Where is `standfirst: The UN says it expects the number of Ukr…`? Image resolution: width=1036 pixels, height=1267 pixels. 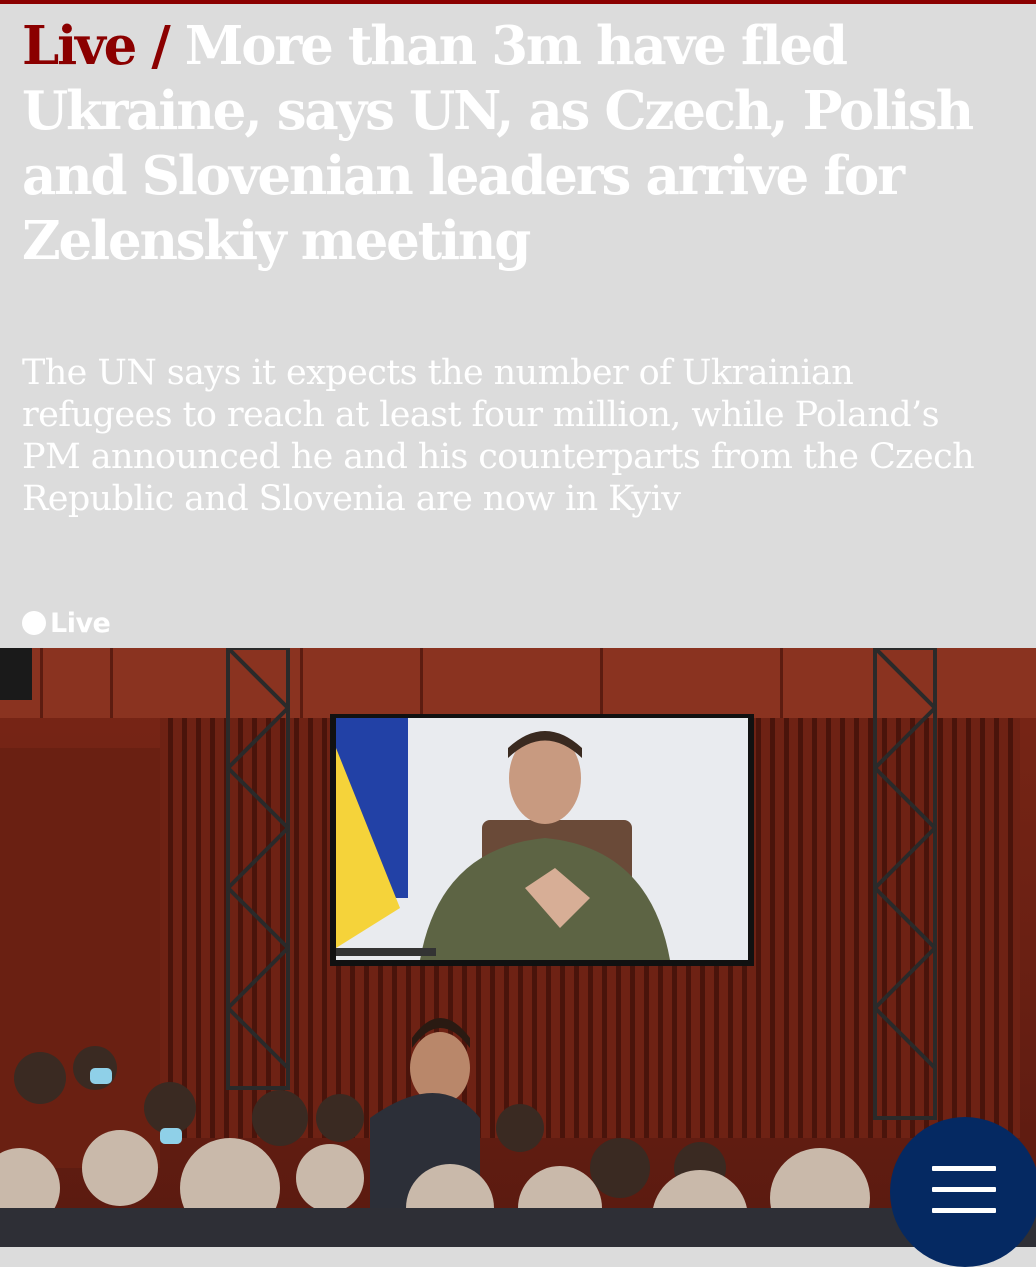 standfirst: The UN says it expects the number of Ukr… is located at coordinates (498, 436).